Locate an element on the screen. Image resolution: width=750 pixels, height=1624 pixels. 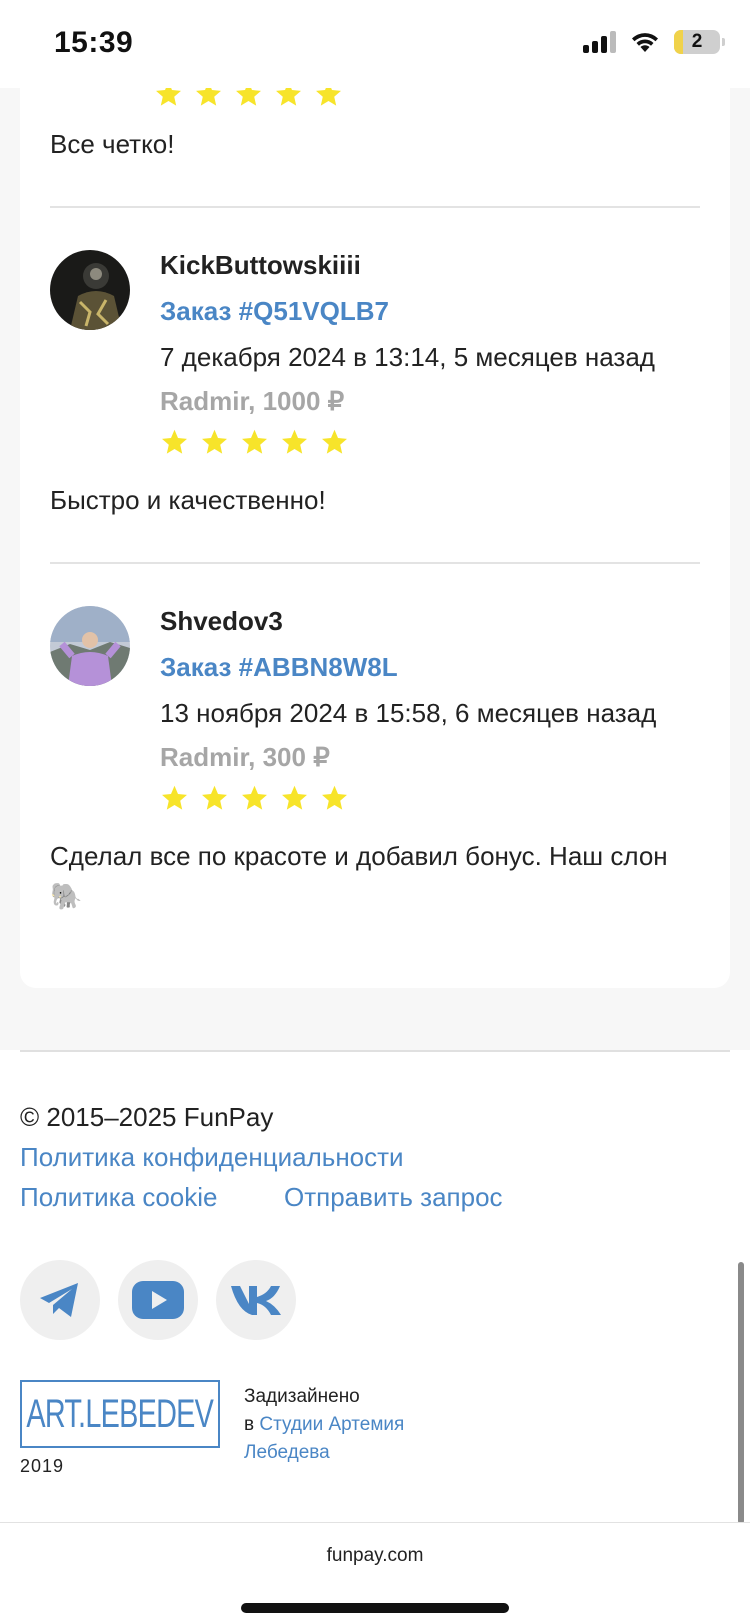
status-bar: 15:39 2 is located at coordinates (375, 44).